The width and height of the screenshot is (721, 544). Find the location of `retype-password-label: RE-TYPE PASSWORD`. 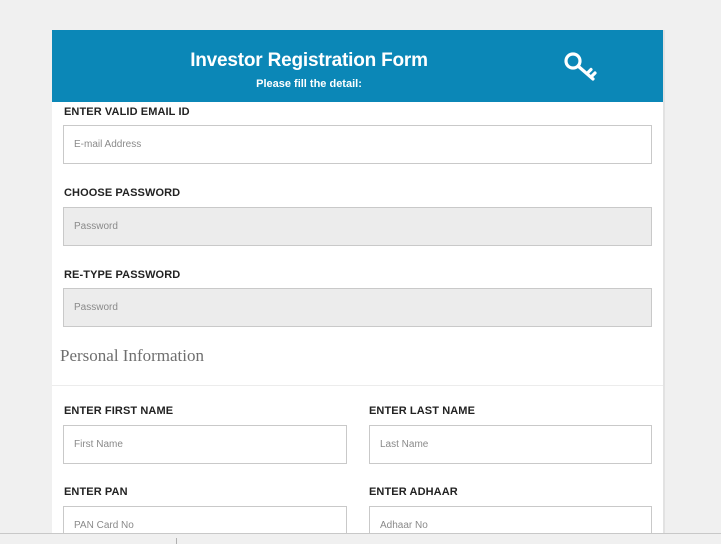

retype-password-label: RE-TYPE PASSWORD is located at coordinates (122, 275).